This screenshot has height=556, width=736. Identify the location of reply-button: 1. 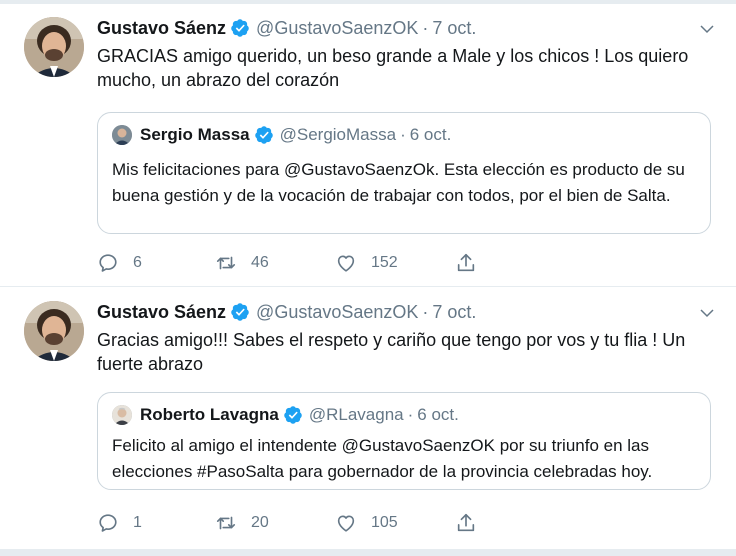
(119, 523).